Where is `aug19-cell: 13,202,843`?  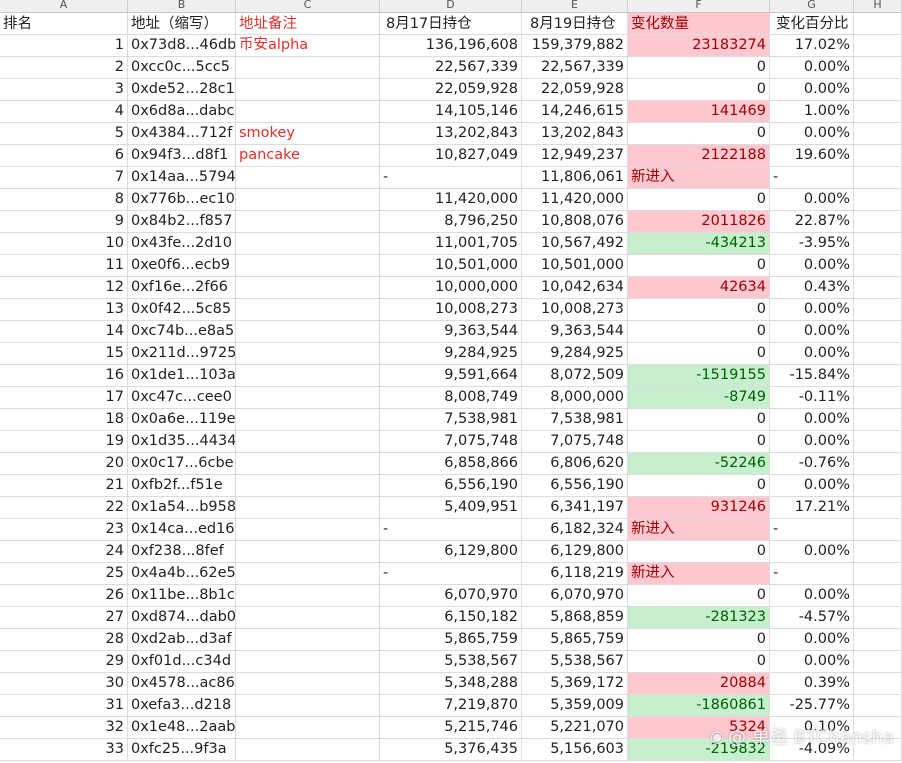
aug19-cell: 13,202,843 is located at coordinates (575, 134).